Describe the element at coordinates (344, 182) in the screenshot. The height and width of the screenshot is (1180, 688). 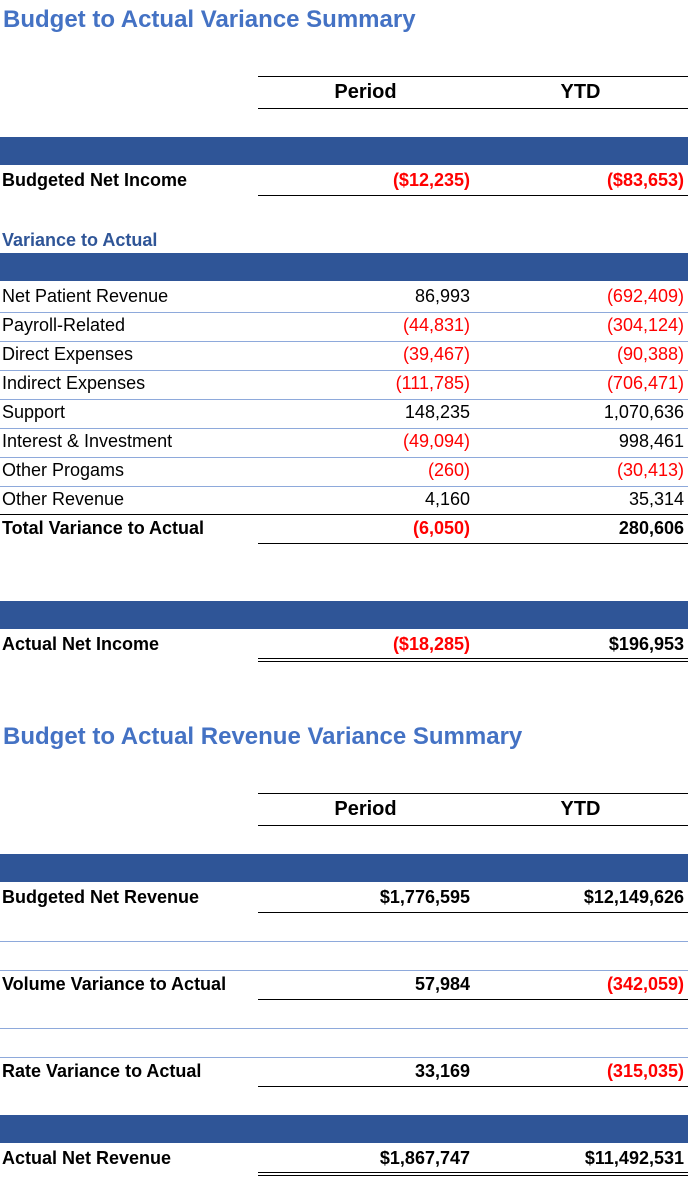
I see `budgeted-net-income-row: Budgeted Net Income ($12,235) ($83,653)` at that location.